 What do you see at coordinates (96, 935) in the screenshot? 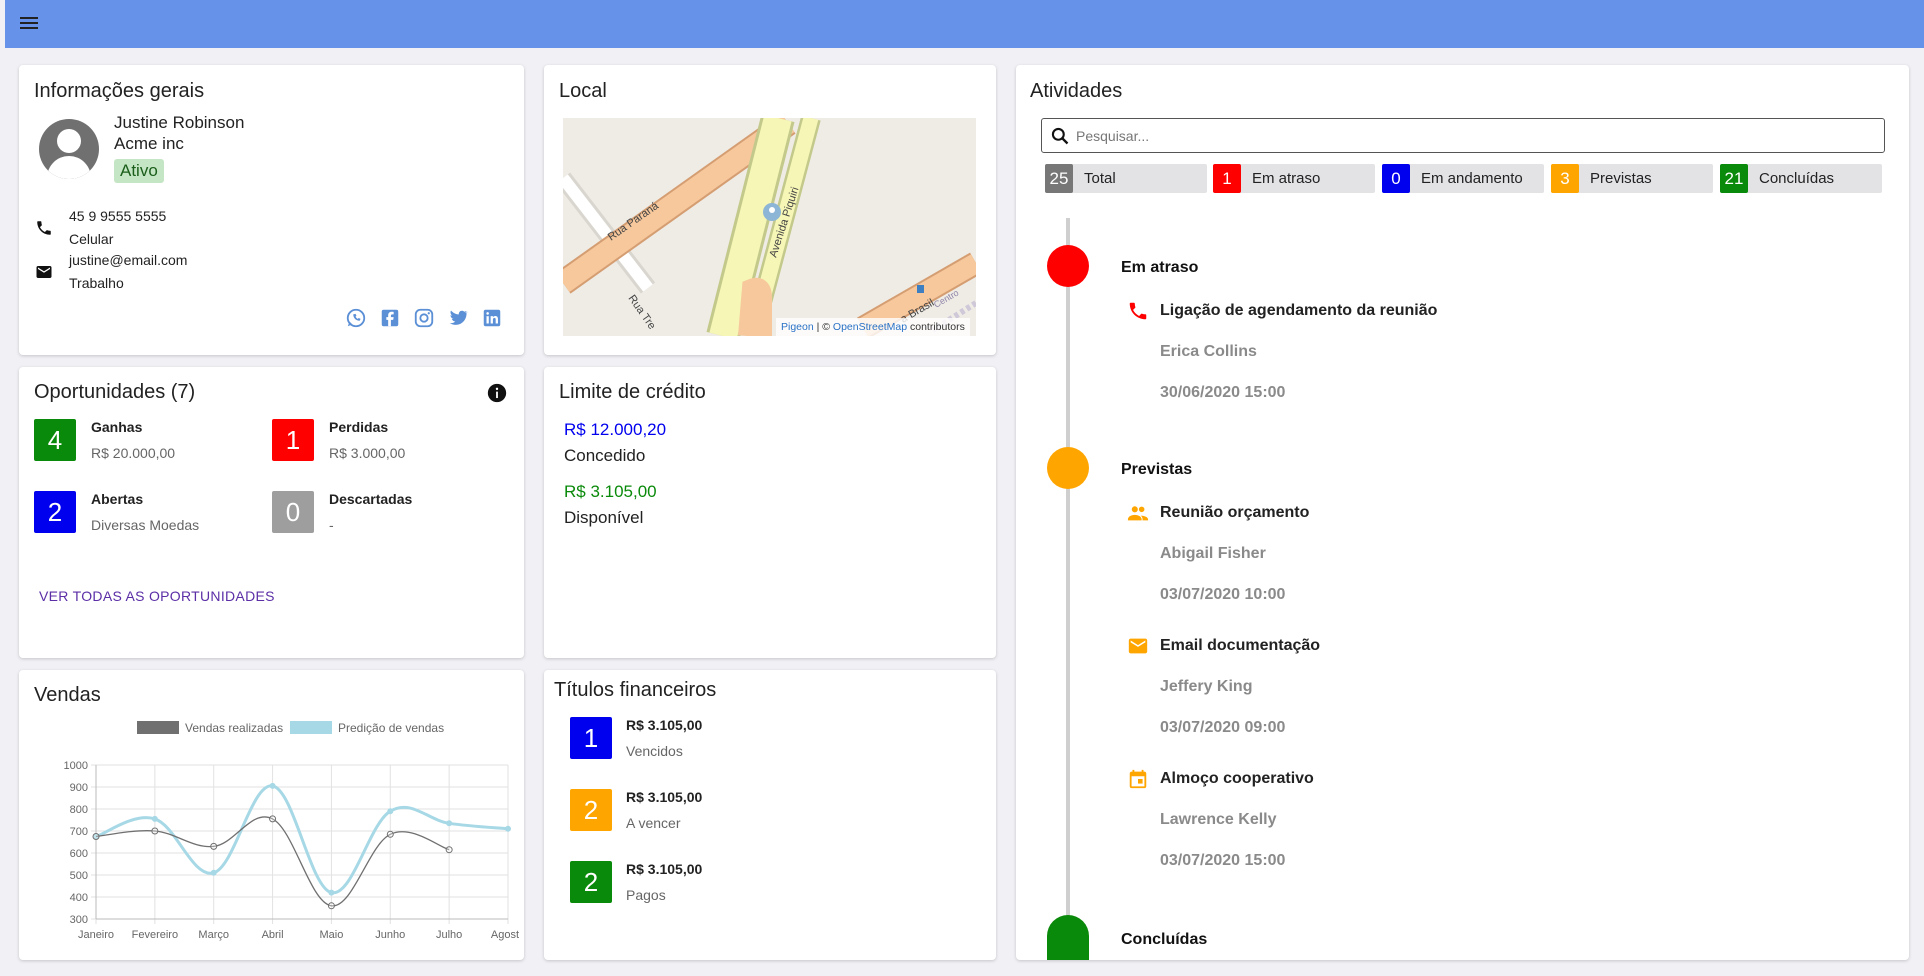
I see `x-tick-label: Janeiro` at bounding box center [96, 935].